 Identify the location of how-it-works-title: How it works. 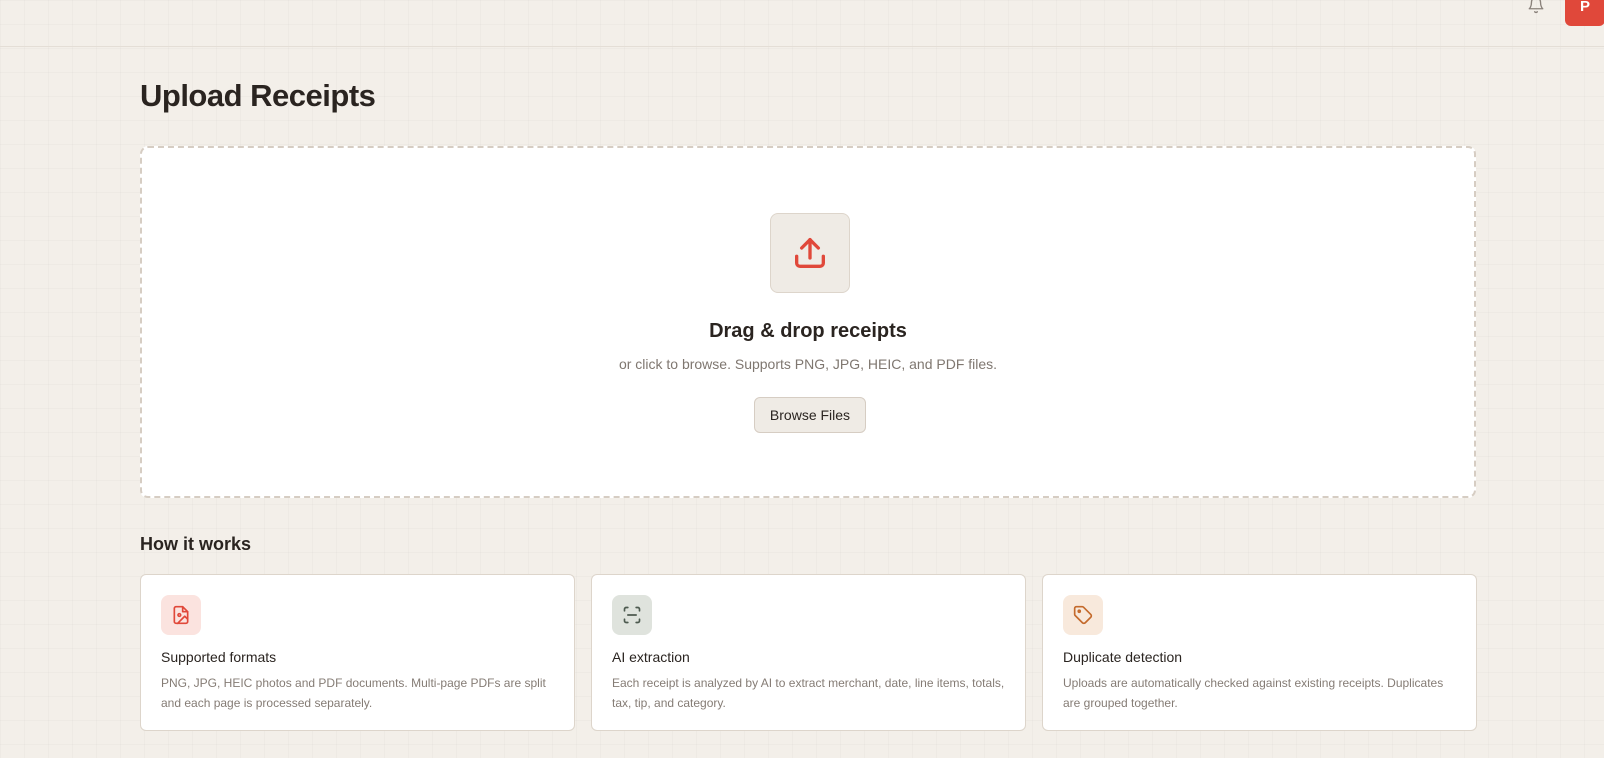
(196, 544).